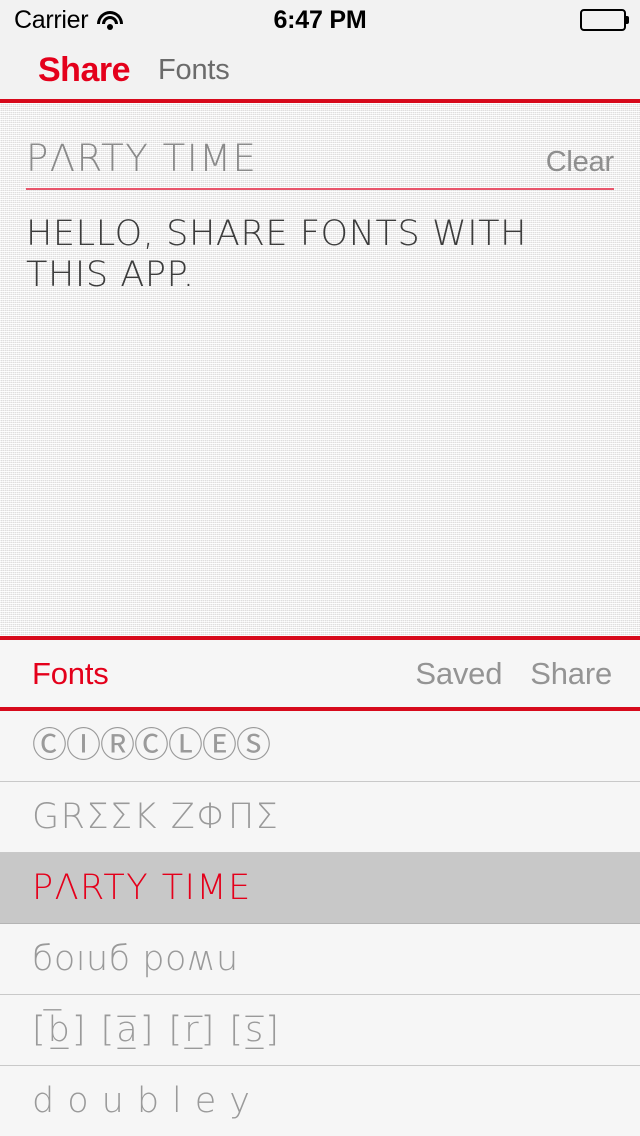  I want to click on font-sample: бoıuб poʍu, so click(135, 958).